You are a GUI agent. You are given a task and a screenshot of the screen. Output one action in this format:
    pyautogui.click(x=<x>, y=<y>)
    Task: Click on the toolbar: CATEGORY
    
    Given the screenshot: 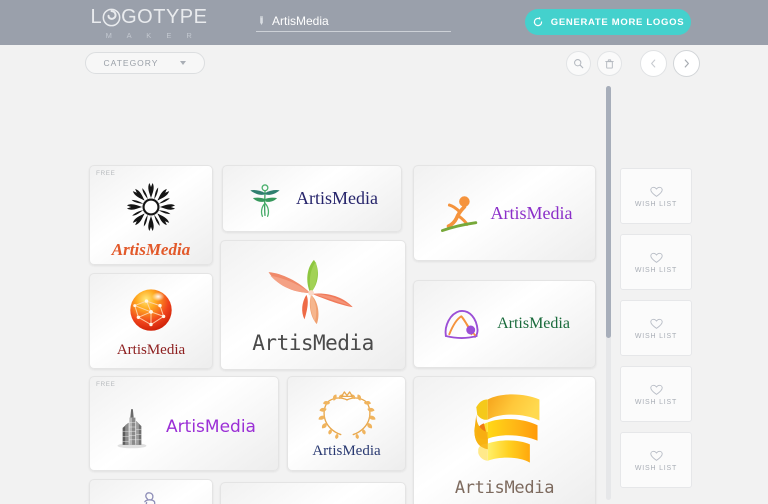 What is the action you would take?
    pyautogui.click(x=384, y=63)
    